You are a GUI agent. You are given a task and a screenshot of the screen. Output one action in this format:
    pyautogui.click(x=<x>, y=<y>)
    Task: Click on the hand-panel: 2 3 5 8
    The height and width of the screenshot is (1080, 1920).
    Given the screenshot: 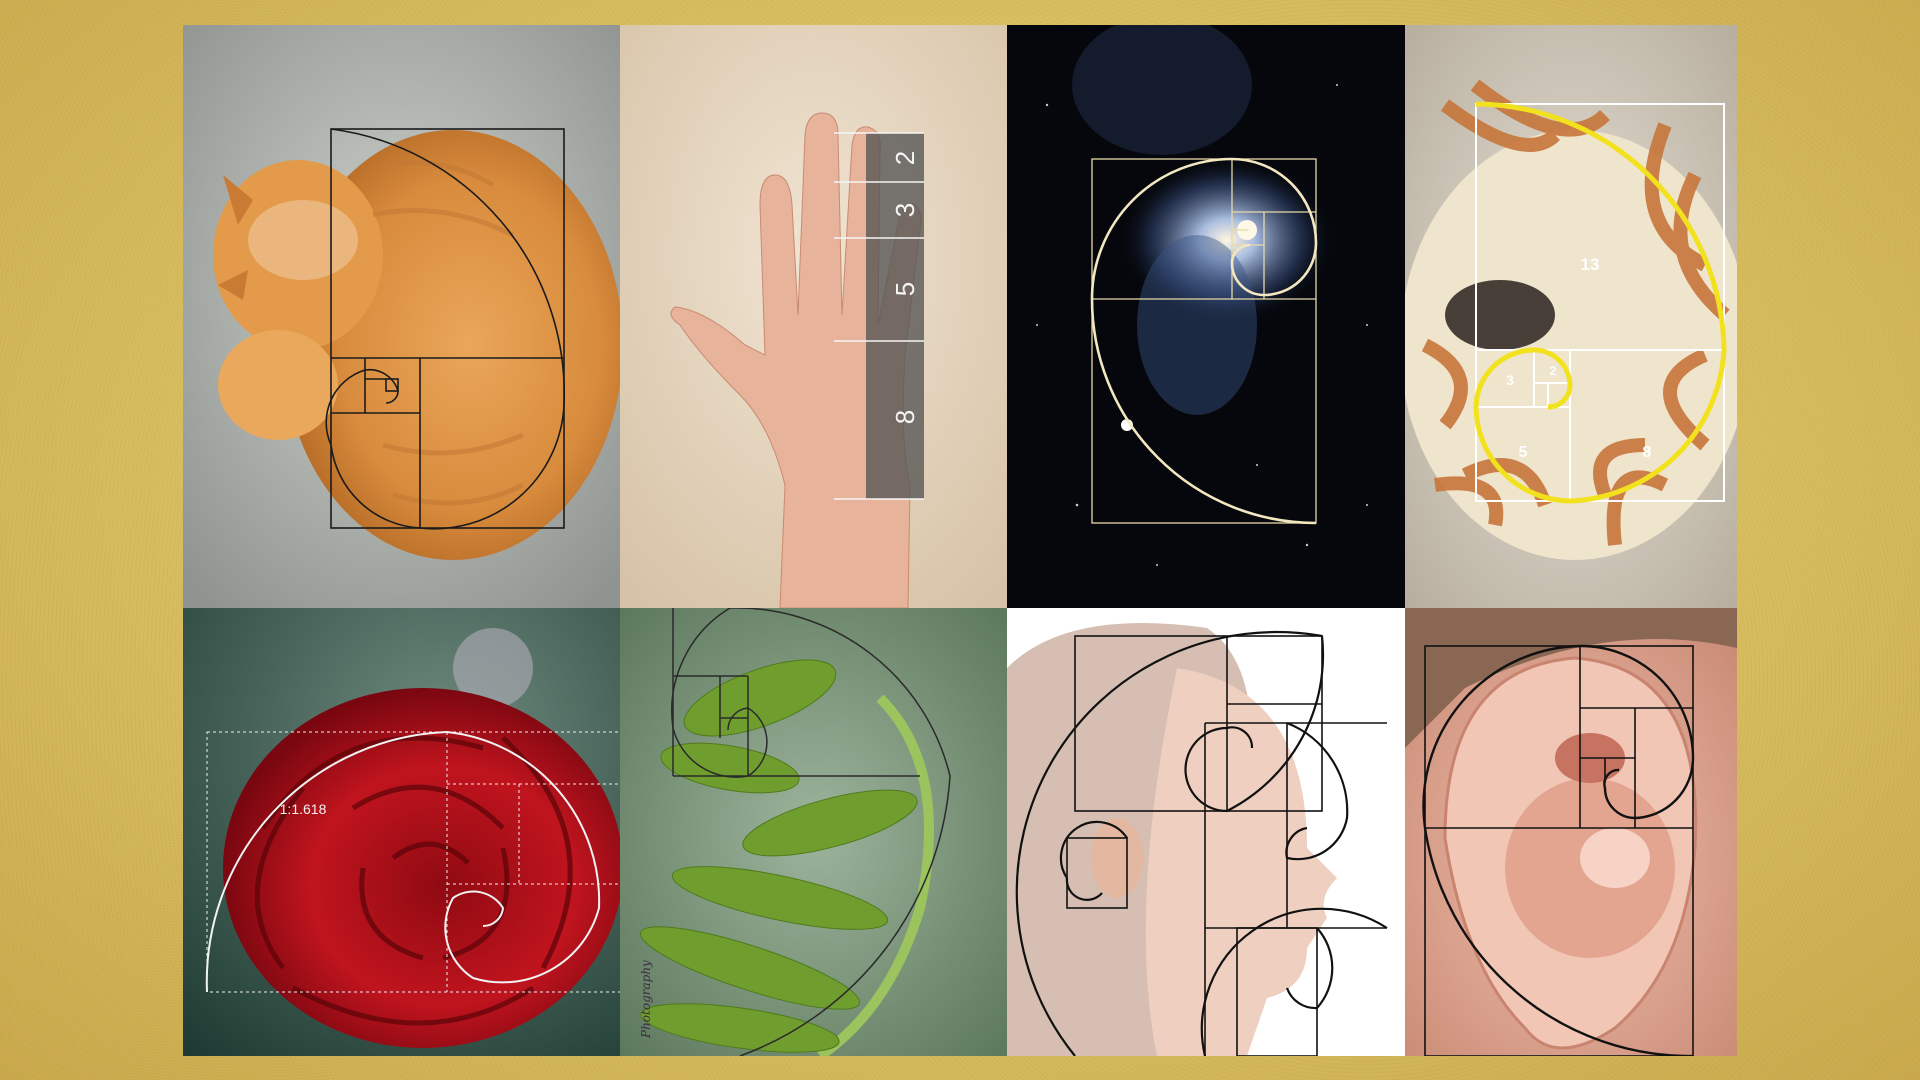 What is the action you would take?
    pyautogui.click(x=813, y=316)
    